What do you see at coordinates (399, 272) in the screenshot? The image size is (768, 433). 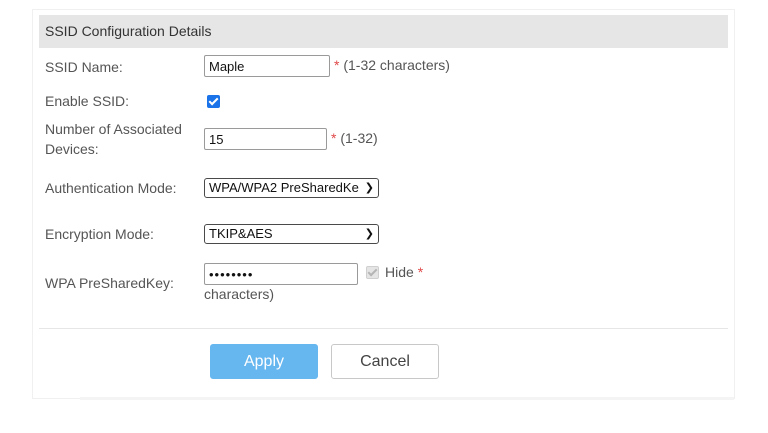 I see `hide-key-label: Hide` at bounding box center [399, 272].